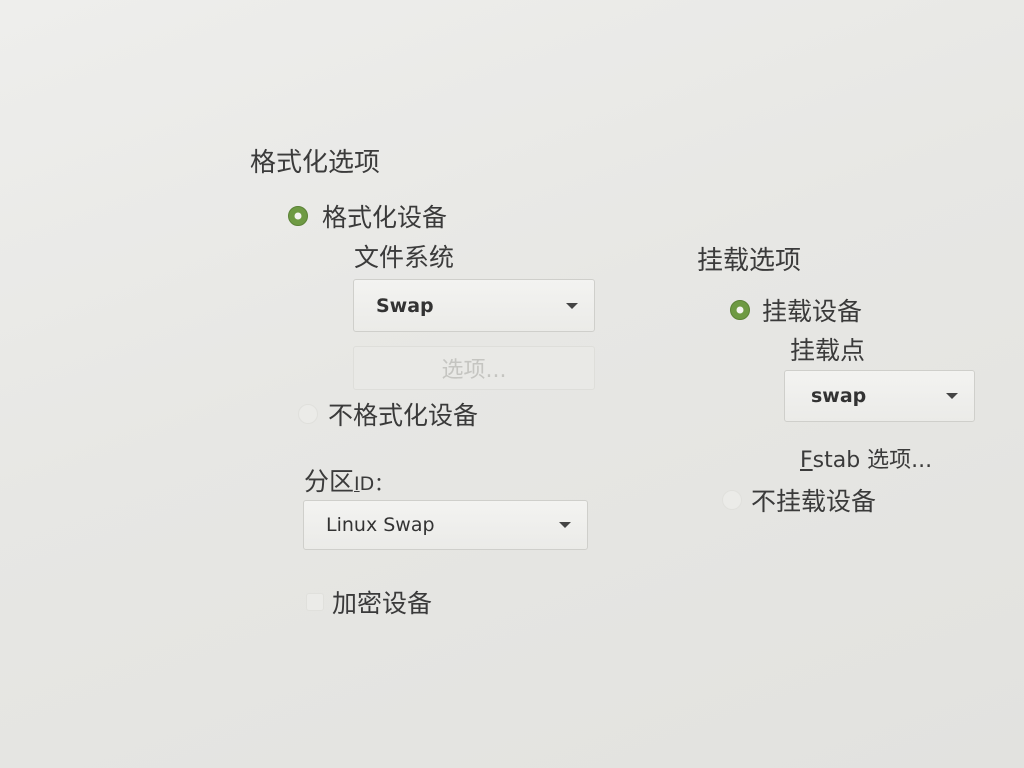  What do you see at coordinates (385, 217) in the screenshot?
I see `format-device-label: 格式化设备` at bounding box center [385, 217].